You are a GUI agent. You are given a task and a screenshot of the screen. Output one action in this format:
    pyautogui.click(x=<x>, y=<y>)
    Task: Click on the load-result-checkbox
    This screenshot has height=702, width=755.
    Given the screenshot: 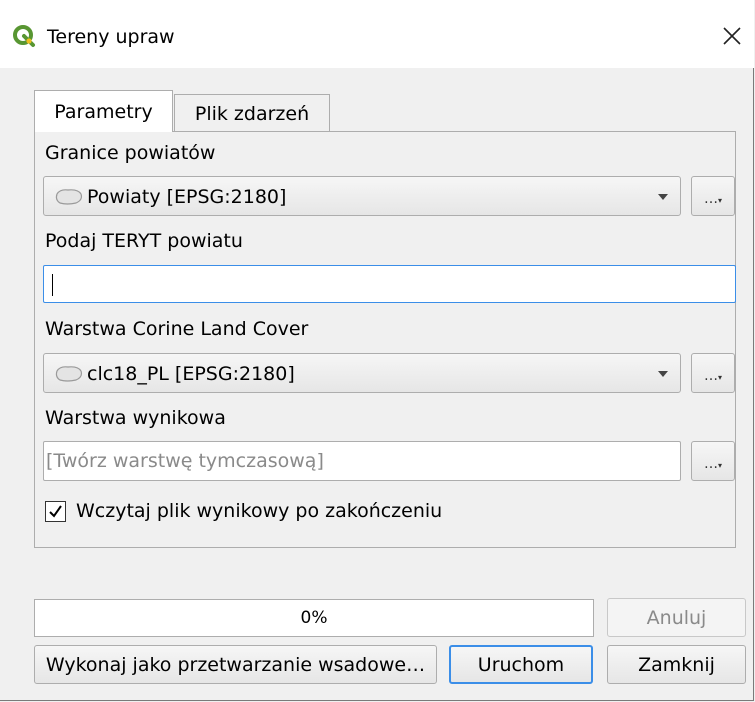 What is the action you would take?
    pyautogui.click(x=55, y=511)
    